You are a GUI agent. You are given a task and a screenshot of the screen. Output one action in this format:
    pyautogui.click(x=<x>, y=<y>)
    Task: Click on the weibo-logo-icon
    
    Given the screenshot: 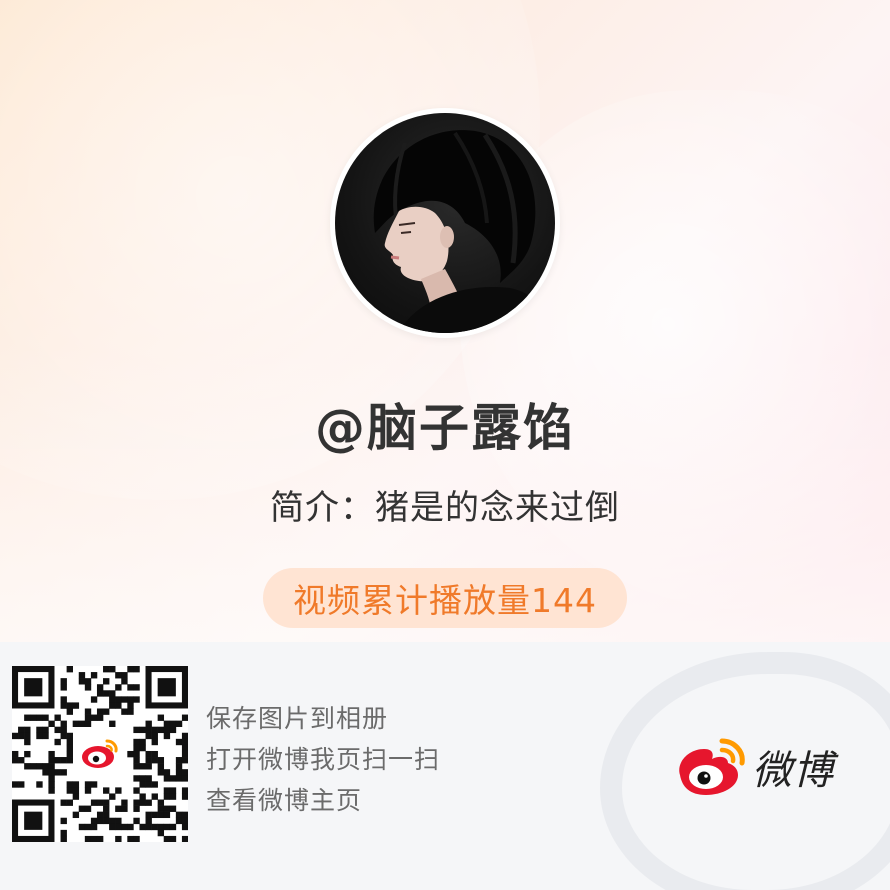 What is the action you would take?
    pyautogui.click(x=712, y=766)
    